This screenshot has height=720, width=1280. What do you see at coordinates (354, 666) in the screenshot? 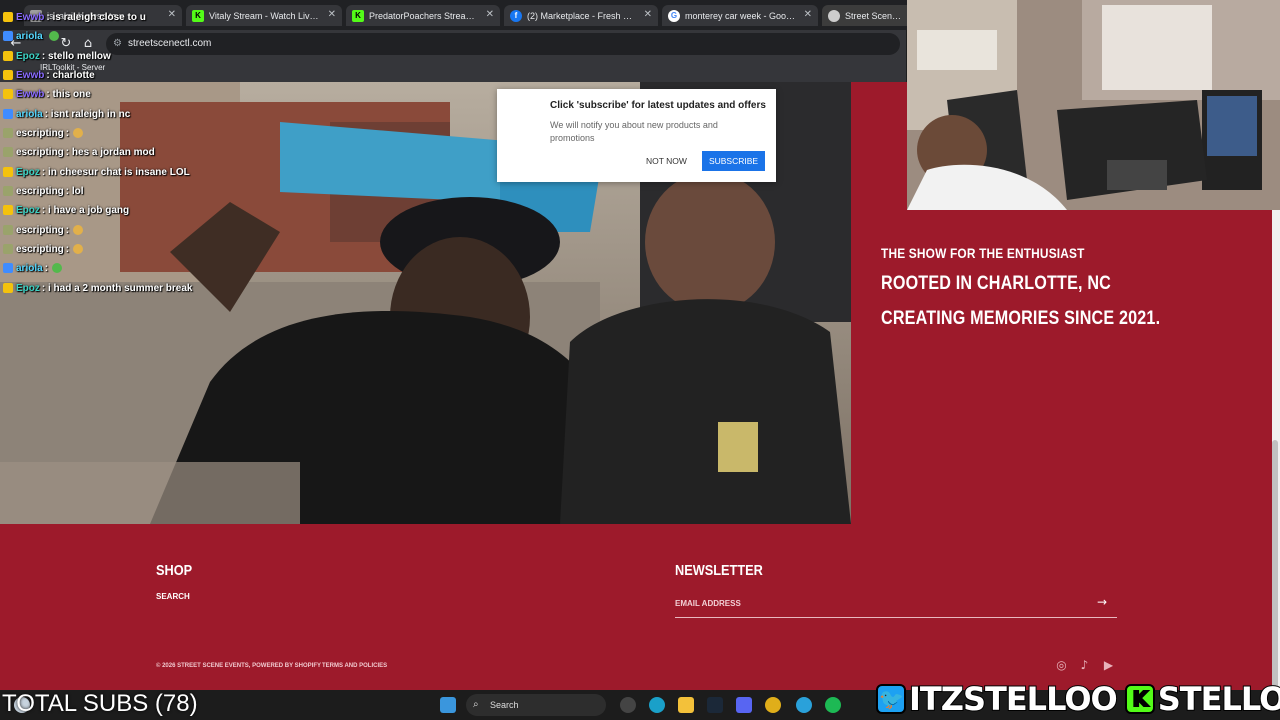
I see `terms-link: TERMS AND POLICIES` at bounding box center [354, 666].